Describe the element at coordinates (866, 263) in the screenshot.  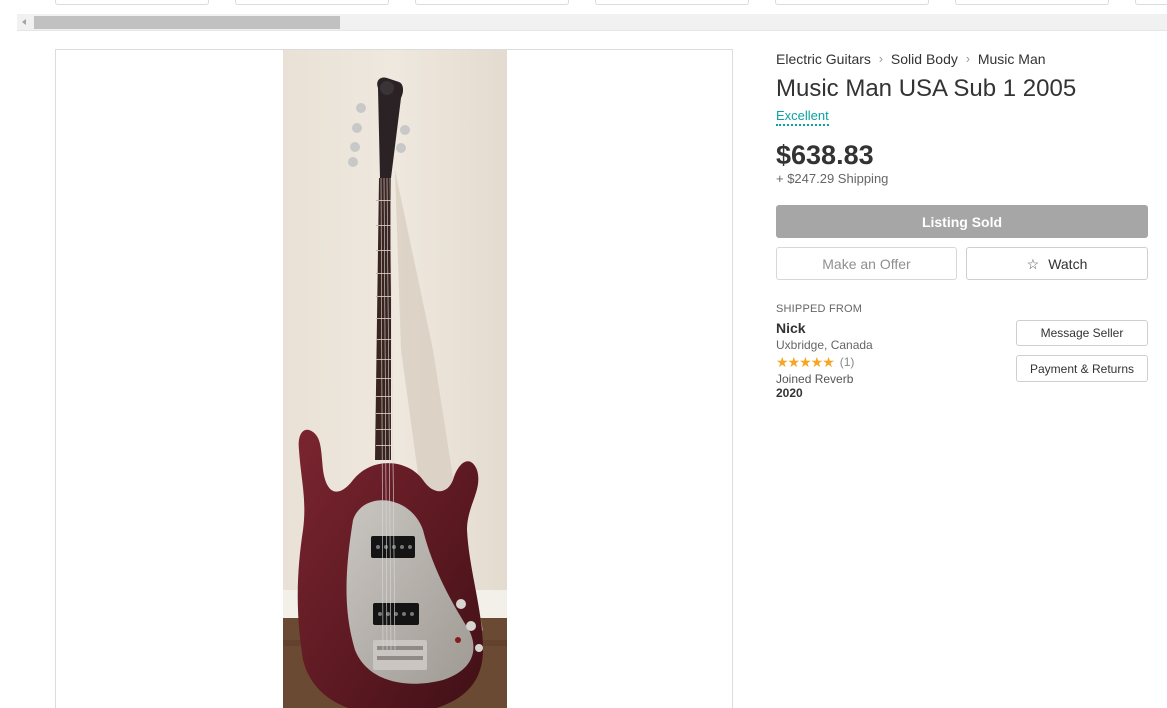
I see `make-offer-button: Make an Offer` at that location.